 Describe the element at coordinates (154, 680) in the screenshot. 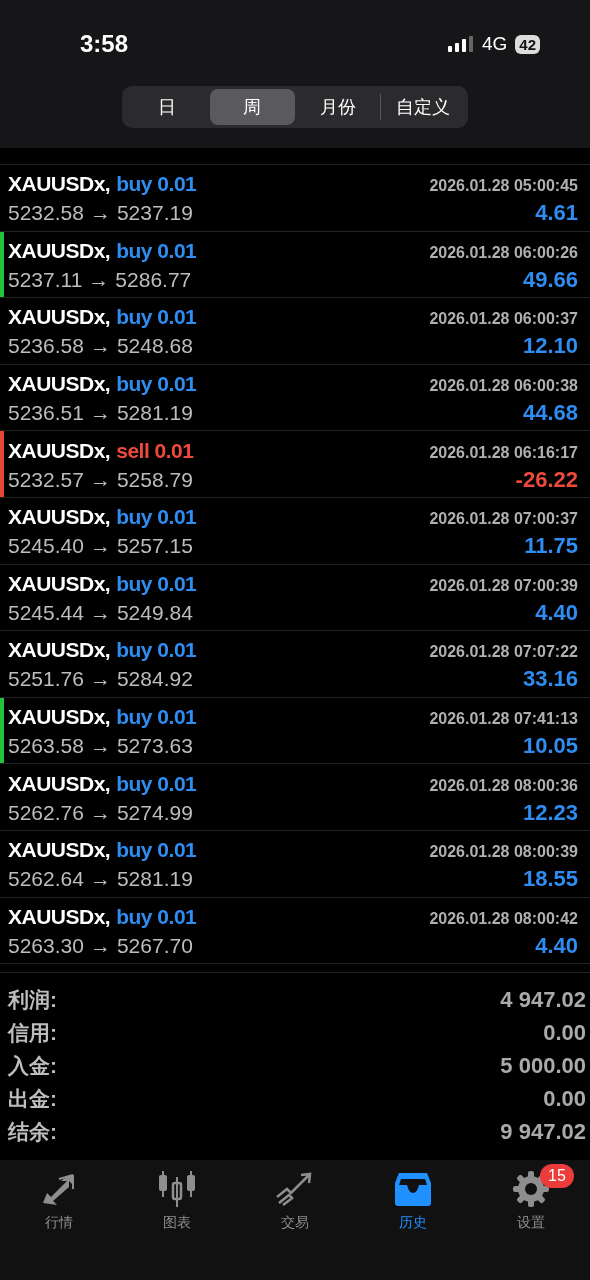

I see `close-price: 5284.92` at that location.